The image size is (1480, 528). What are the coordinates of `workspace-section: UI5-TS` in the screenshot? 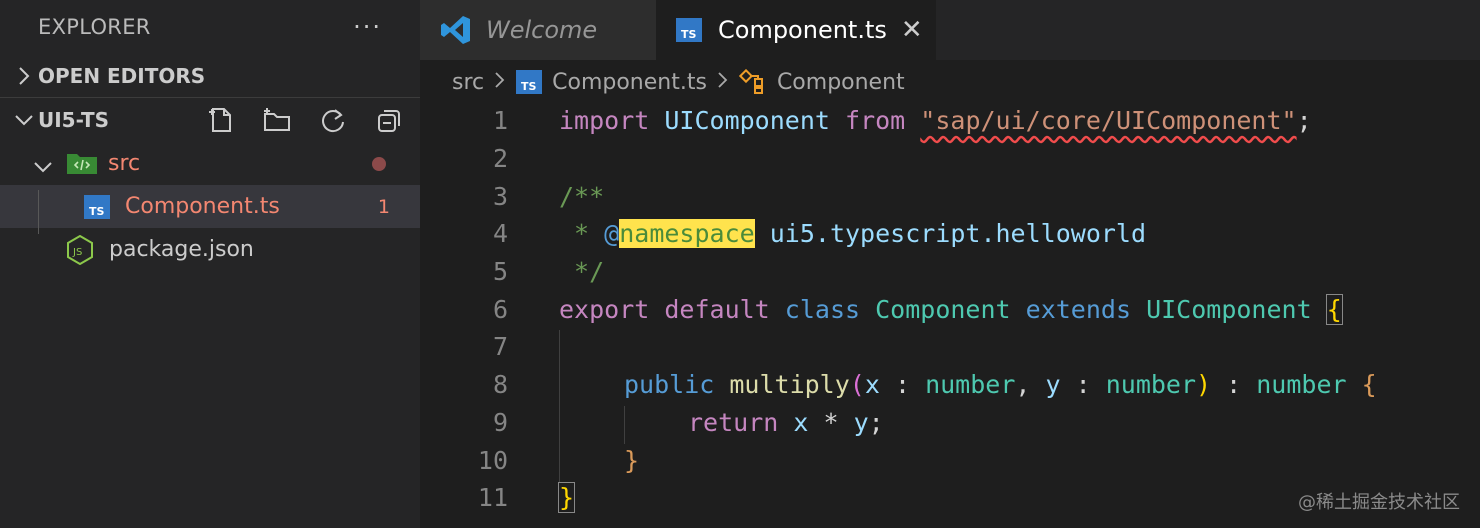 It's located at (210, 120).